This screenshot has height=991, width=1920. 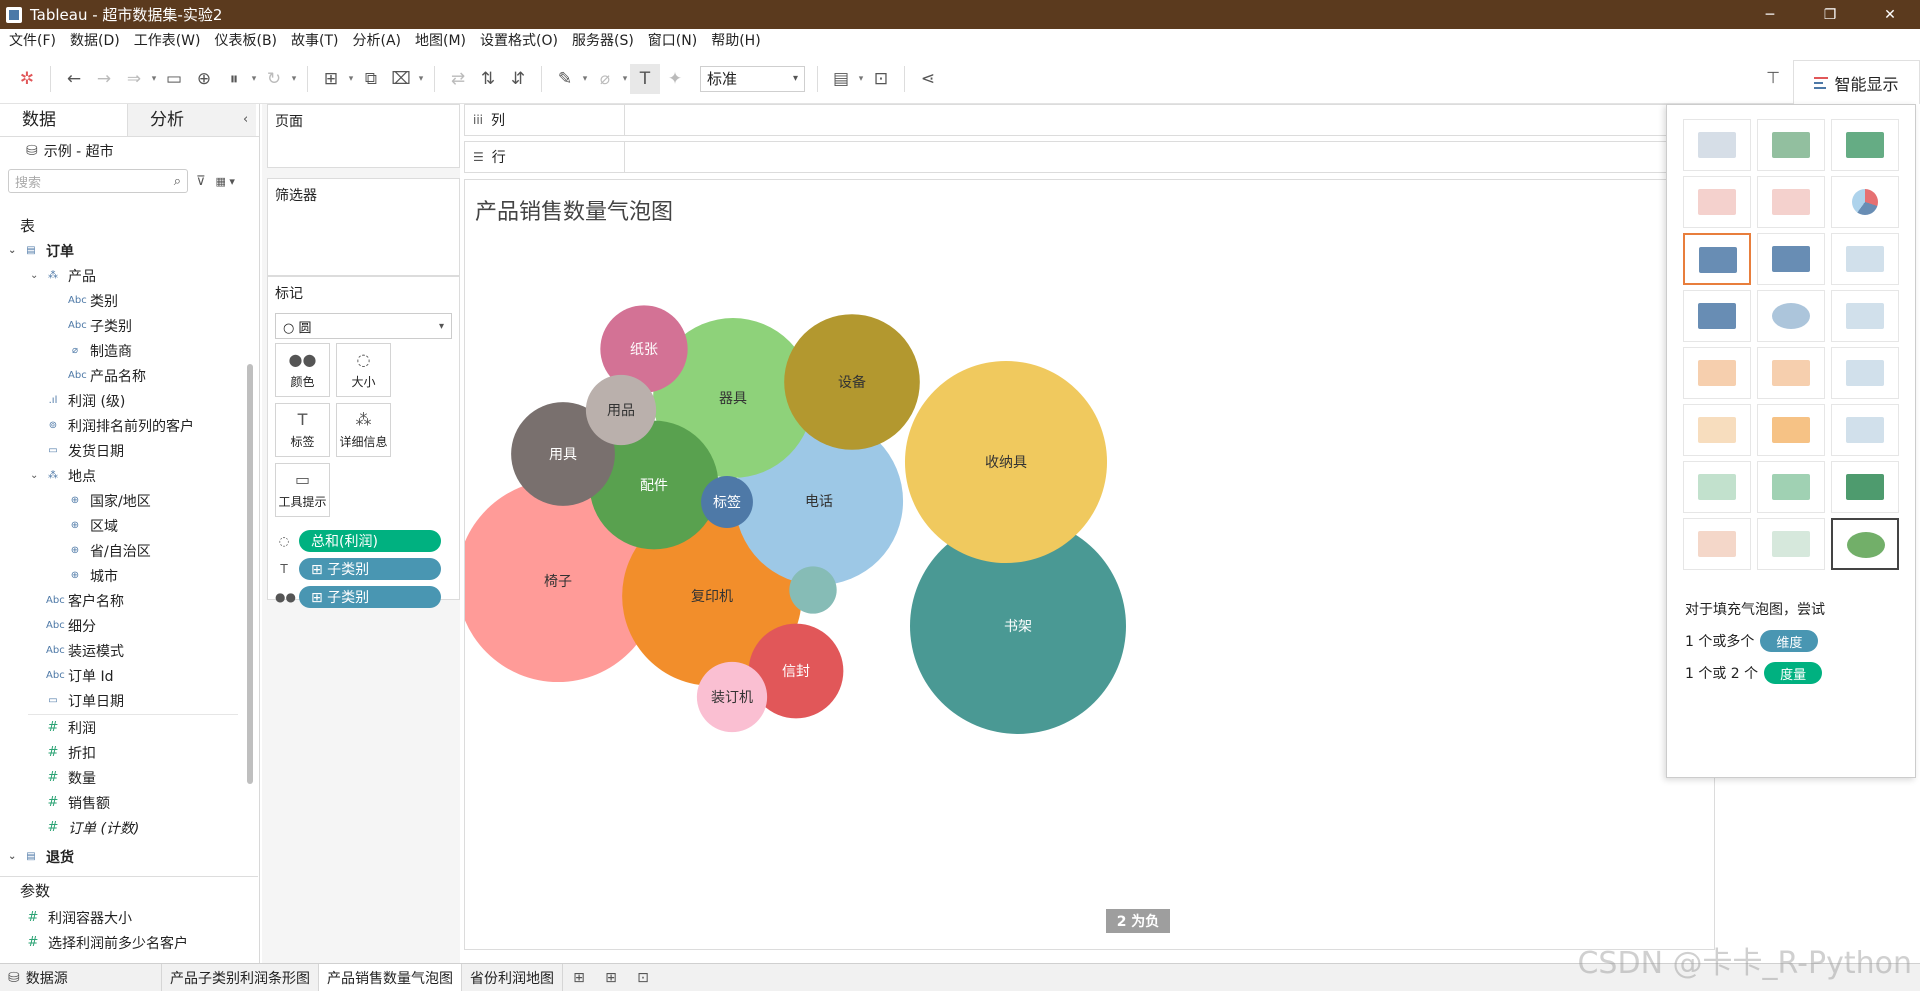 I want to click on chart-type-pie-chart, so click(x=1865, y=202).